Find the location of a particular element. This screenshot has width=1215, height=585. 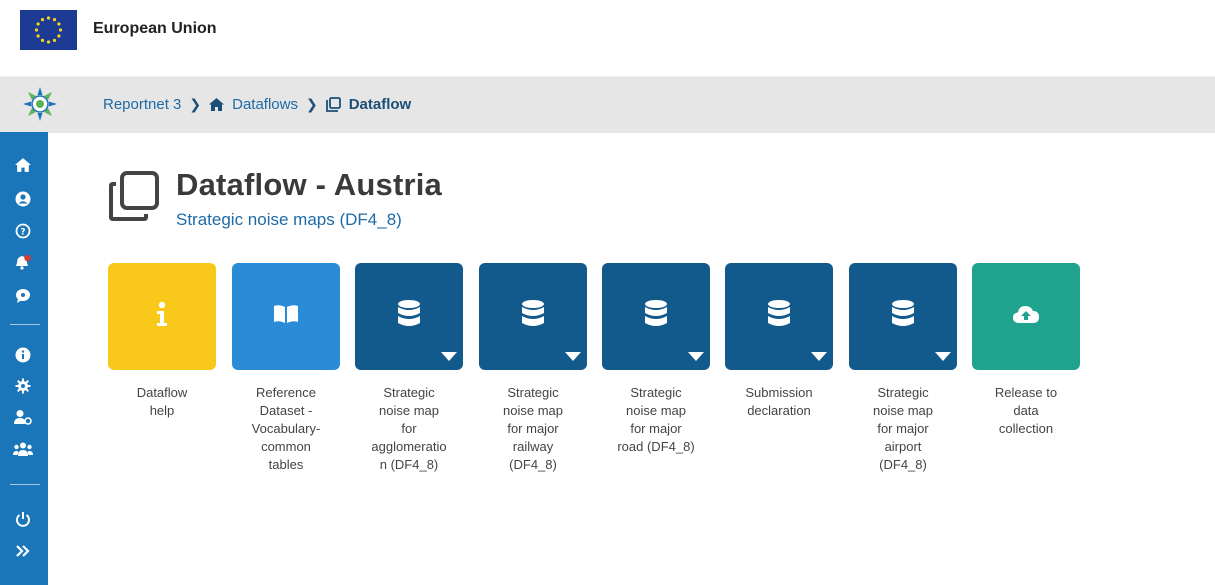

dataset-road-tile is located at coordinates (656, 316).